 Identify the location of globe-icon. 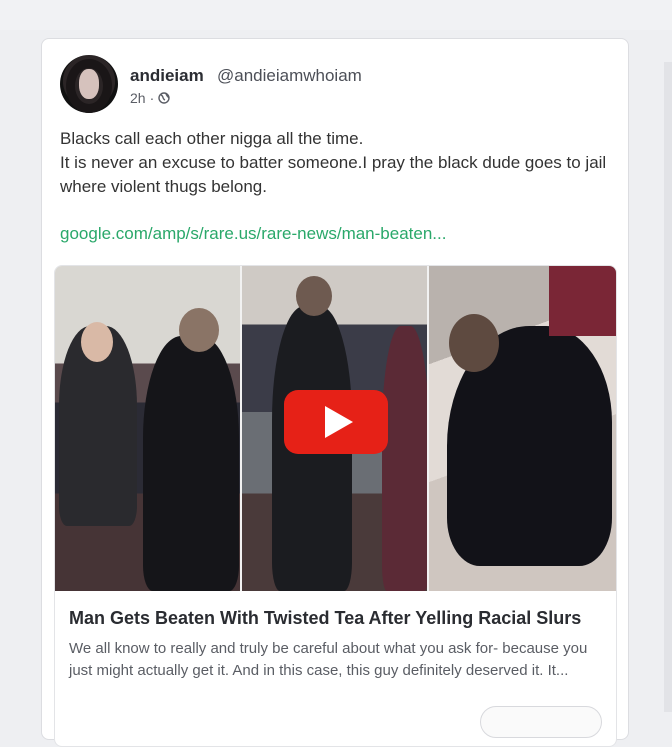
(164, 98).